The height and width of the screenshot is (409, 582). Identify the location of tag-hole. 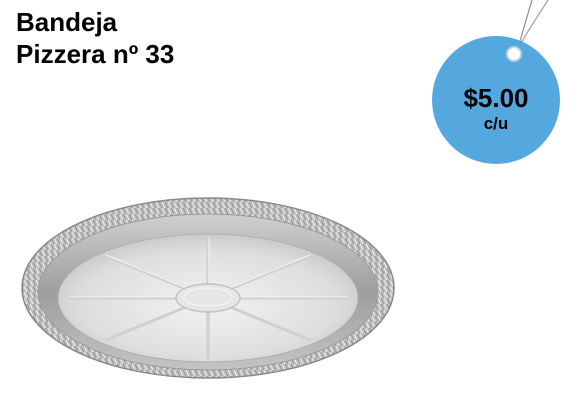
(514, 54).